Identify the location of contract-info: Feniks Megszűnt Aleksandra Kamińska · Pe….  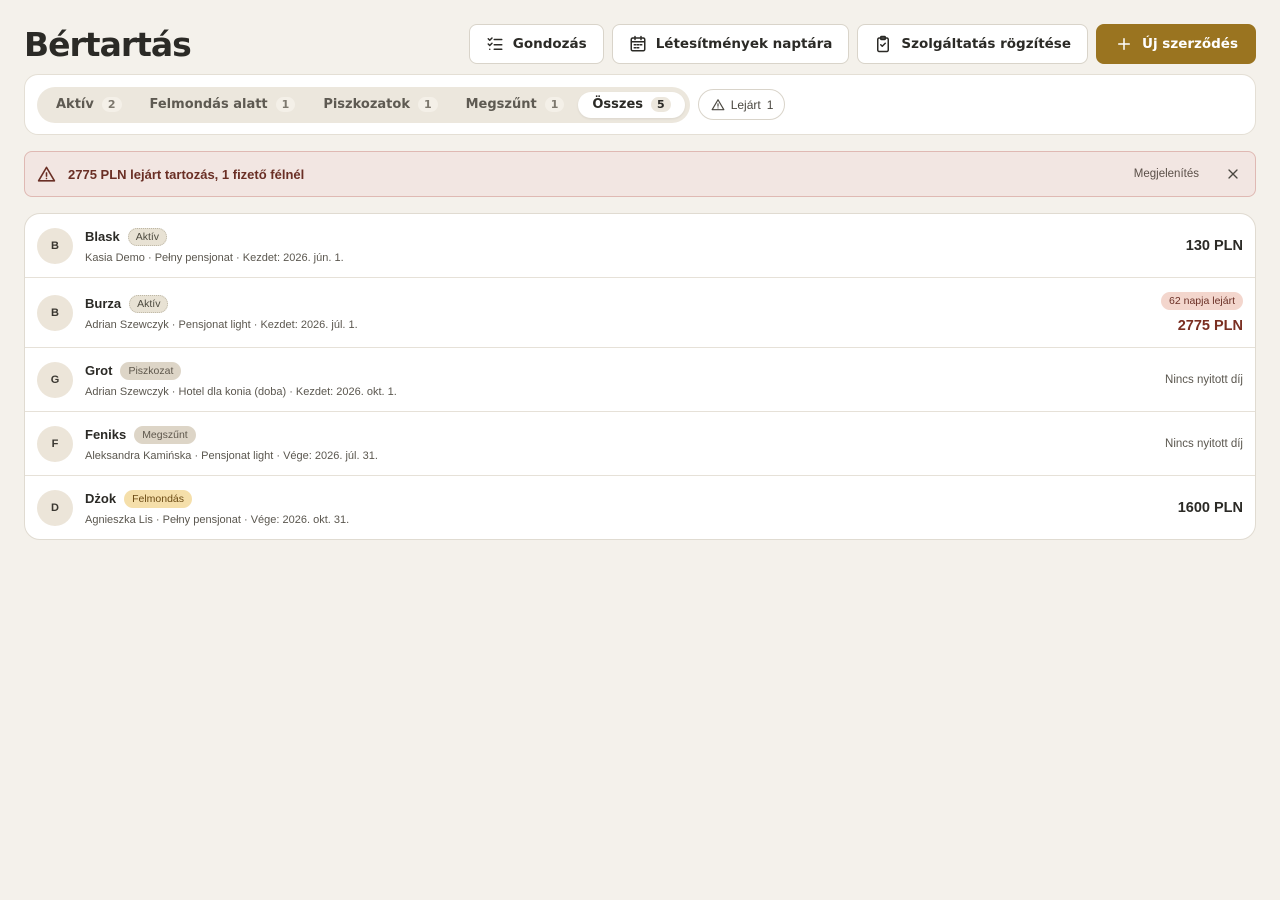
(625, 443).